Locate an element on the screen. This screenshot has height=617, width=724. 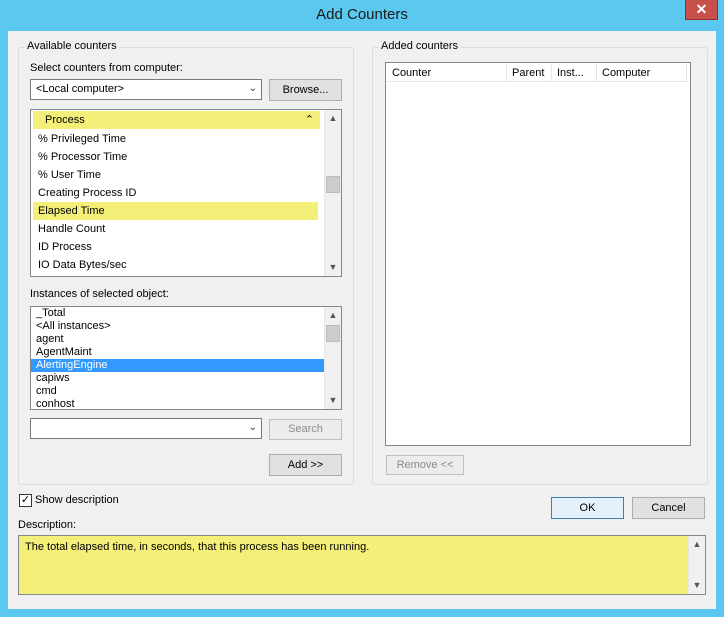
counter-item-selected: Elapsed Time is located at coordinates (175, 211).